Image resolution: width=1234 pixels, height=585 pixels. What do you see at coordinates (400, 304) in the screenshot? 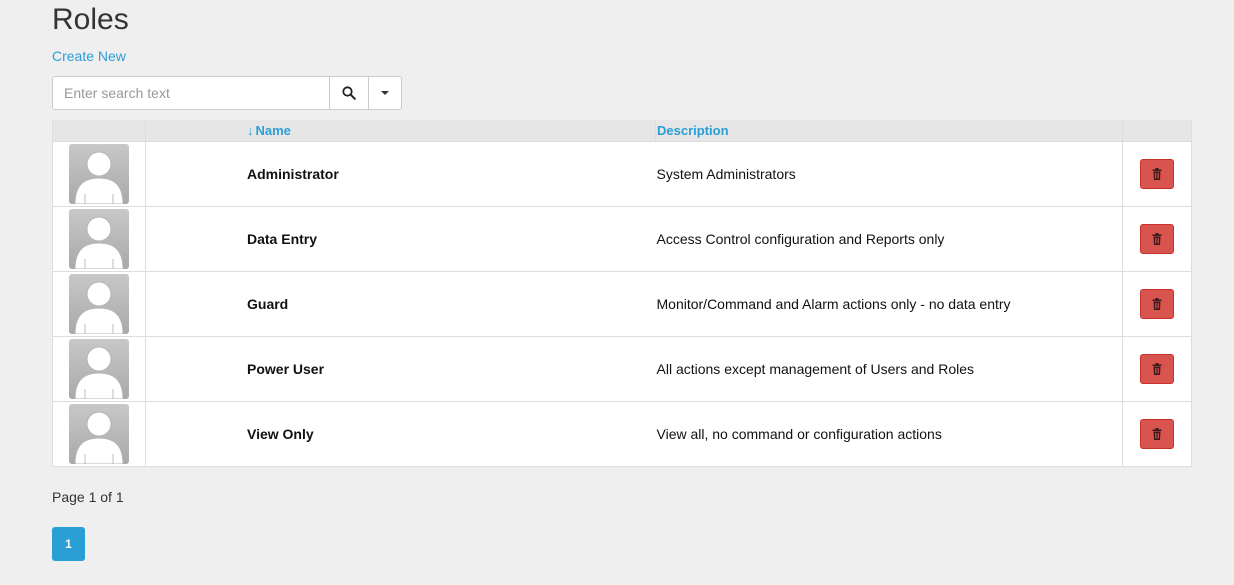
I see `role-name: Guard` at bounding box center [400, 304].